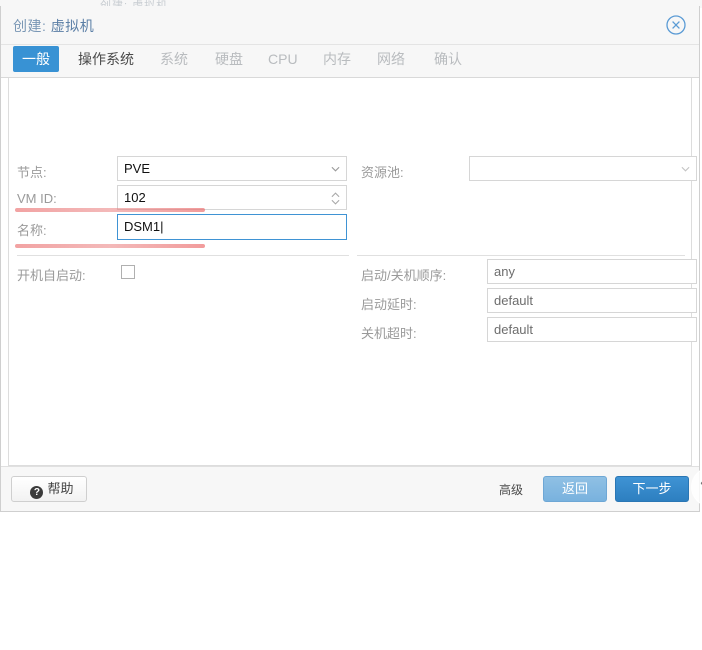 The width and height of the screenshot is (702, 650). Describe the element at coordinates (183, 255) in the screenshot. I see `divider-left` at that location.